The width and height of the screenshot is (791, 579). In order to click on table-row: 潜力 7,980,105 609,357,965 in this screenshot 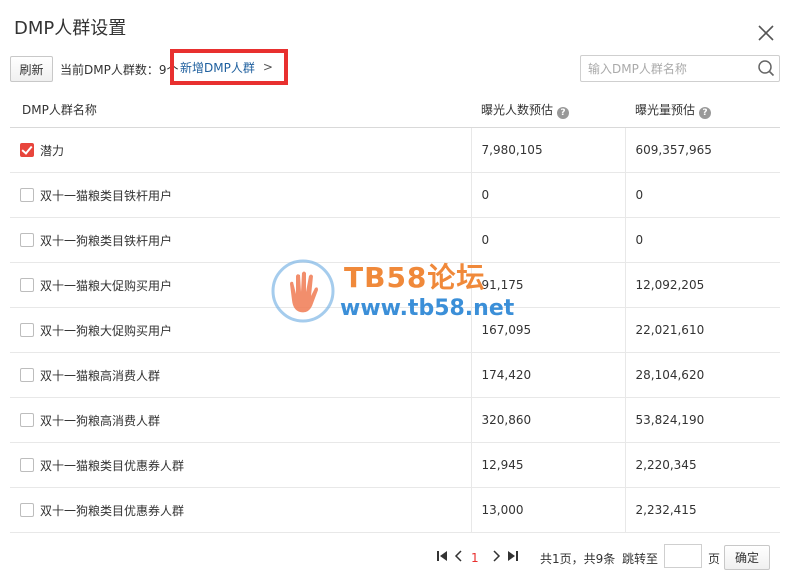, I will do `click(395, 150)`.